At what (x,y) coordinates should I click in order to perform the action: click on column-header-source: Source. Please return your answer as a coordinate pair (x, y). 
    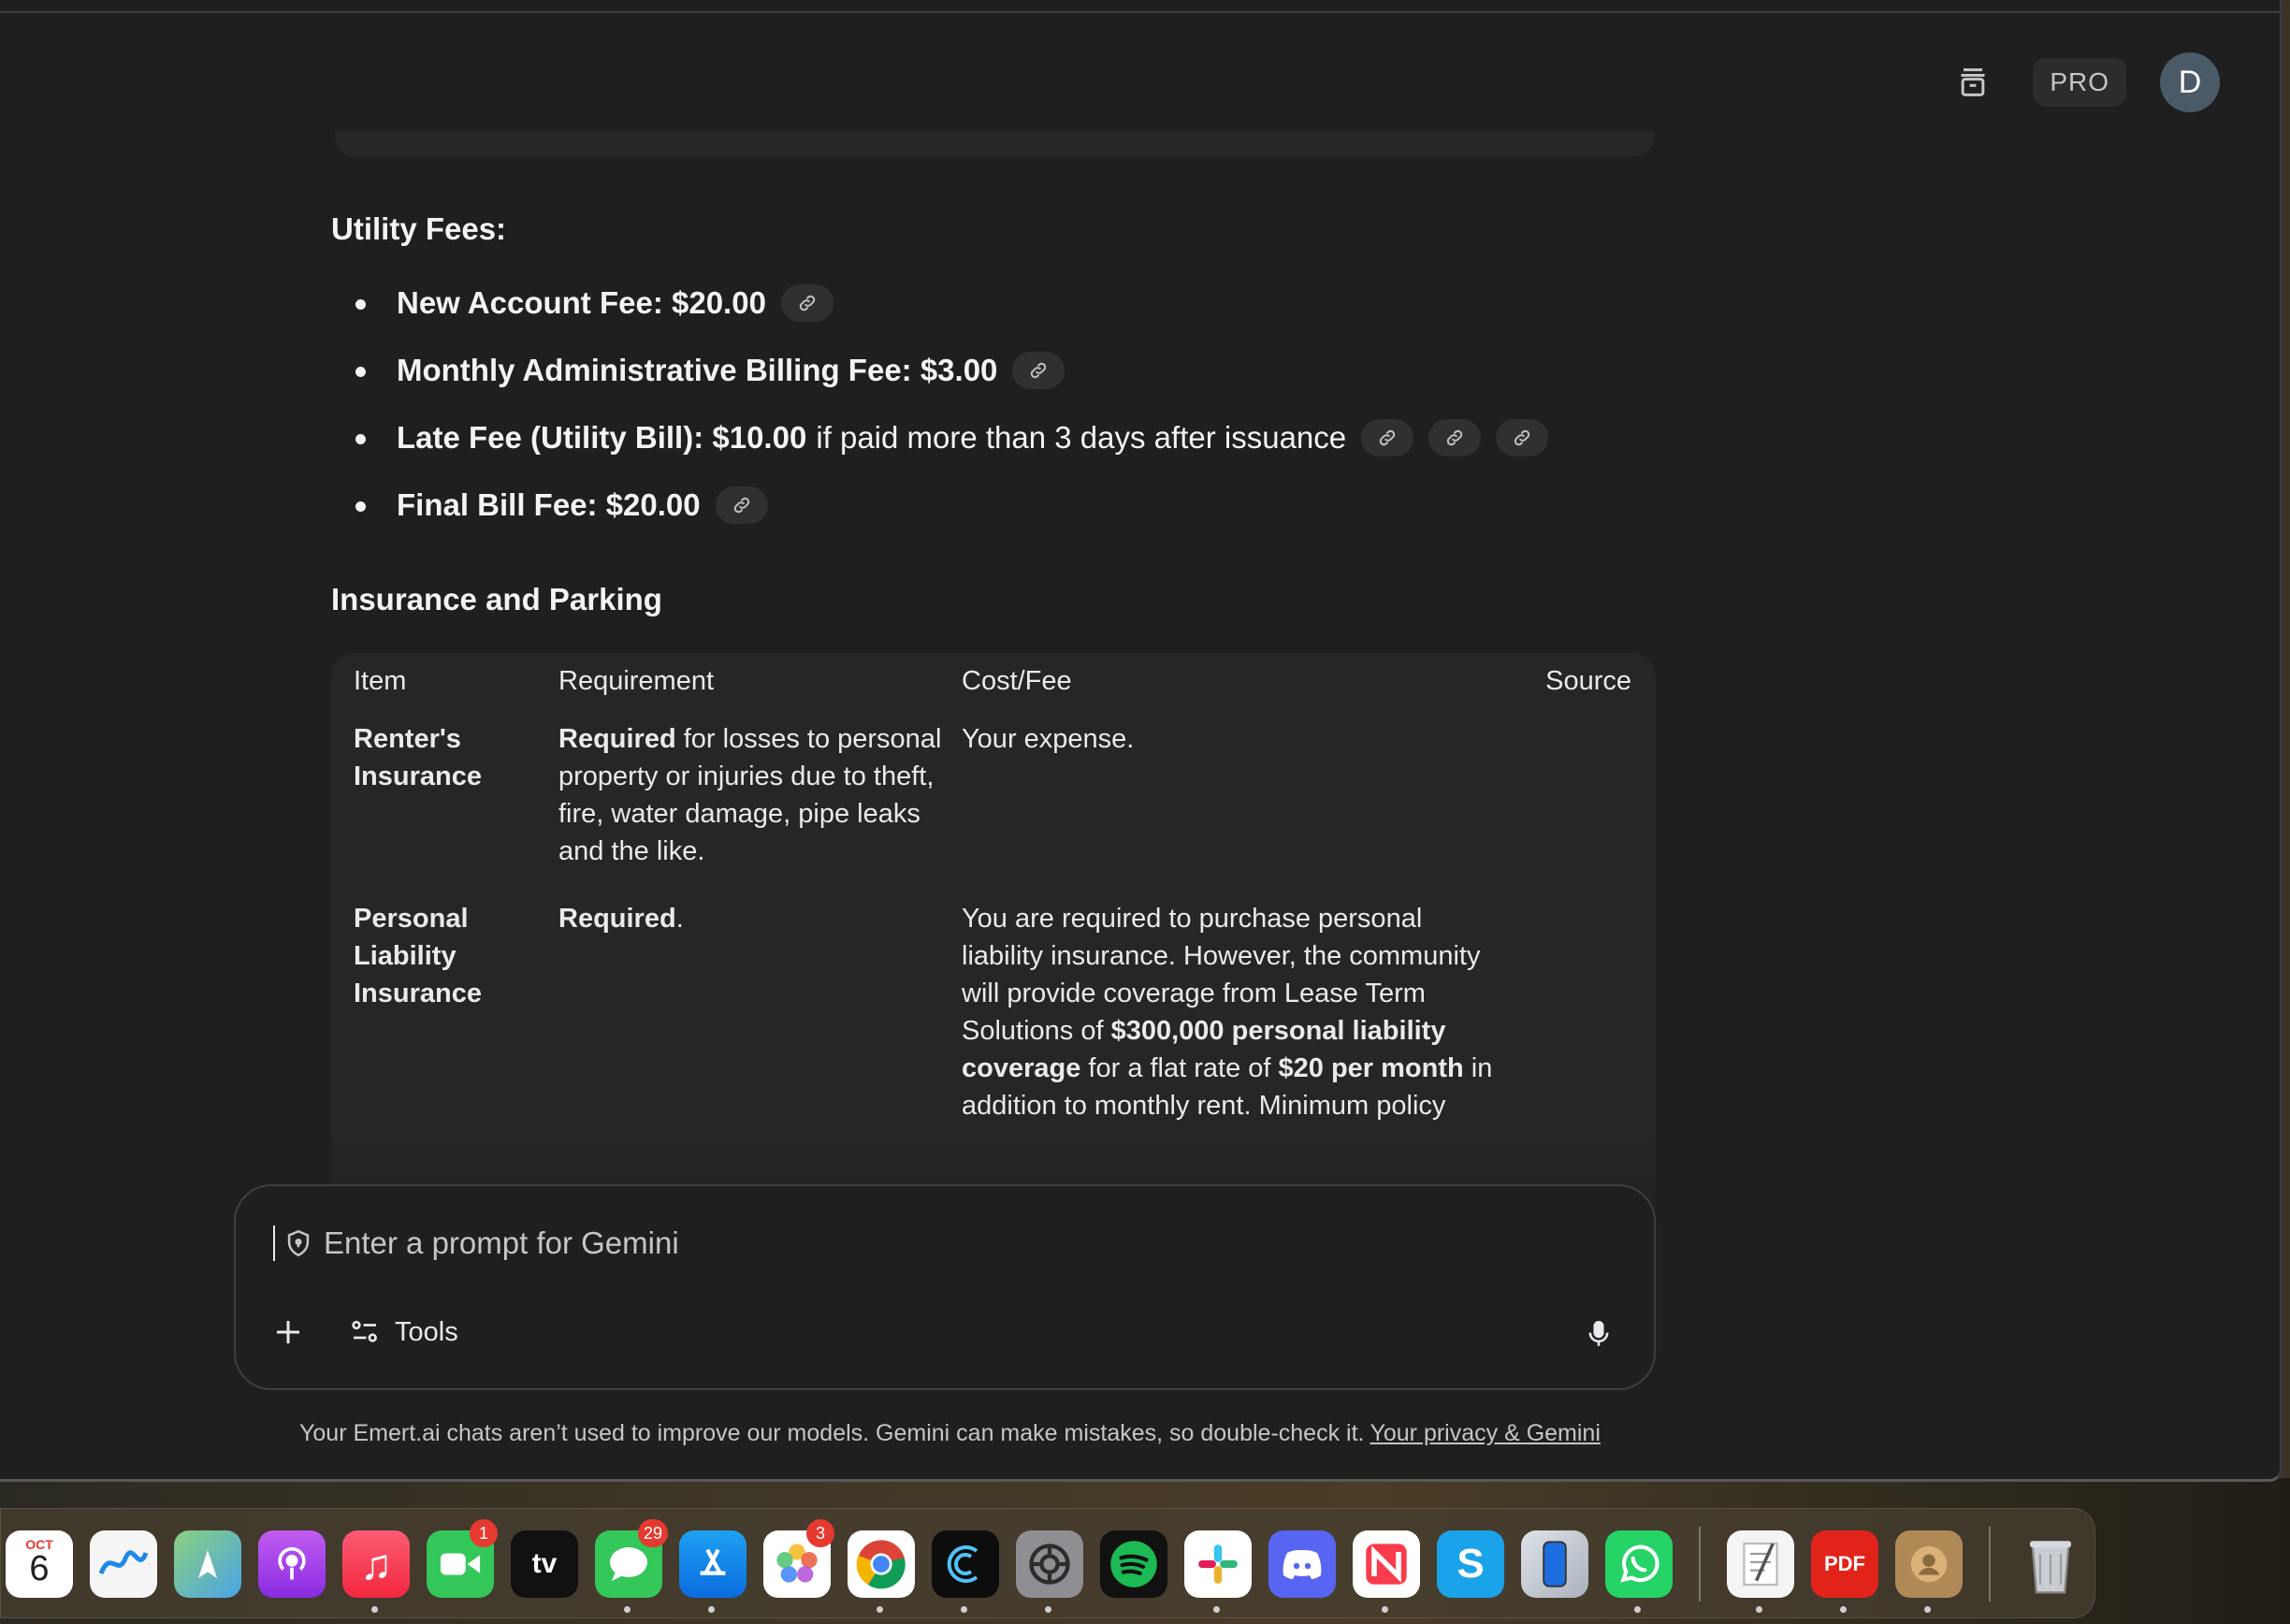
    Looking at the image, I should click on (1588, 681).